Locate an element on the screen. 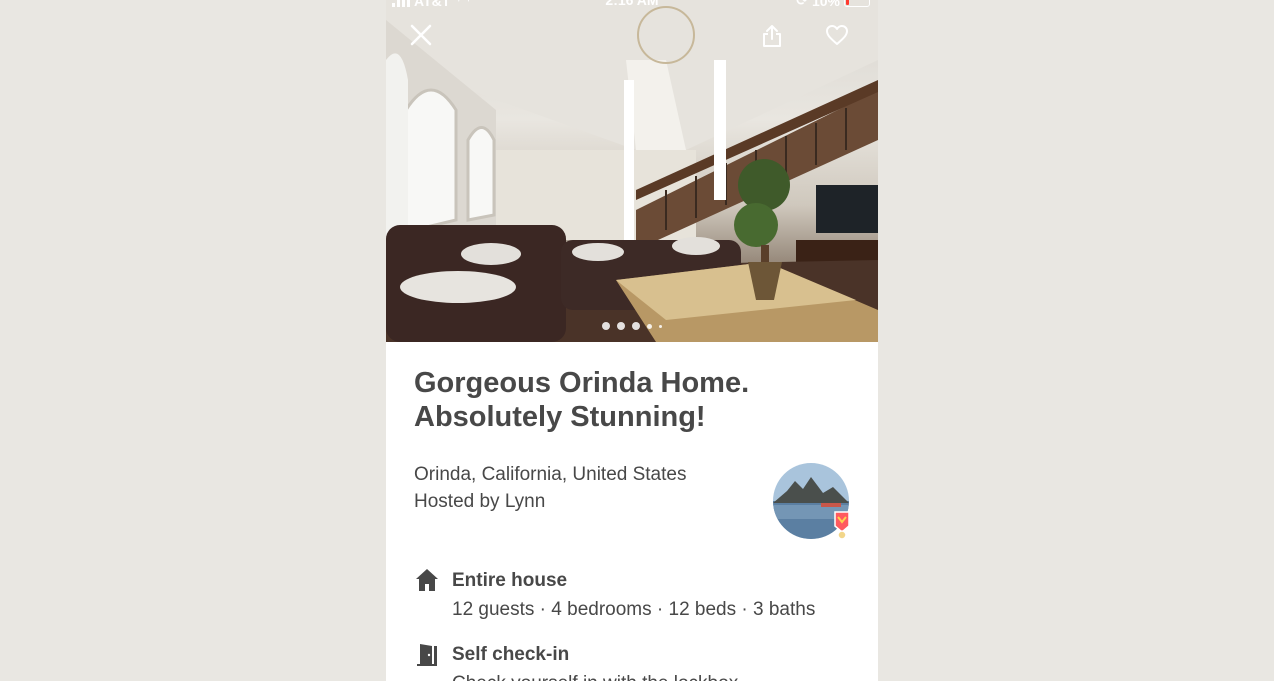 The image size is (1274, 681). door-icon is located at coordinates (427, 655).